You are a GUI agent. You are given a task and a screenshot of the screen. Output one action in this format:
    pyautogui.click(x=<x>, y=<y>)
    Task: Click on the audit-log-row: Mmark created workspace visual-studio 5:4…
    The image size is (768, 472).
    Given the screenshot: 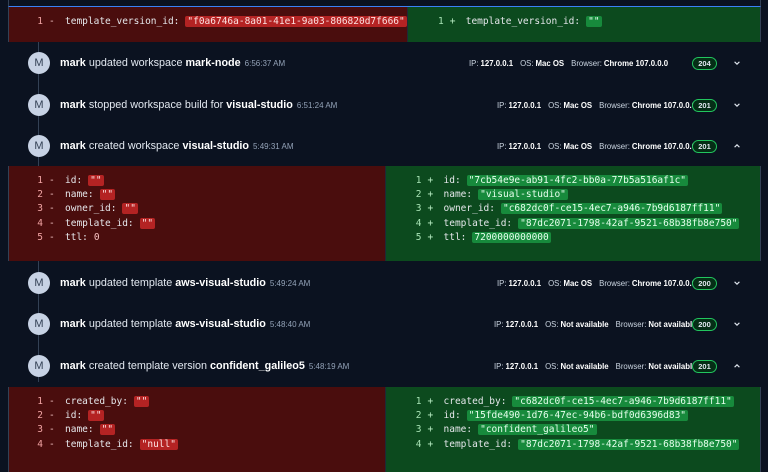 What is the action you would take?
    pyautogui.click(x=384, y=146)
    